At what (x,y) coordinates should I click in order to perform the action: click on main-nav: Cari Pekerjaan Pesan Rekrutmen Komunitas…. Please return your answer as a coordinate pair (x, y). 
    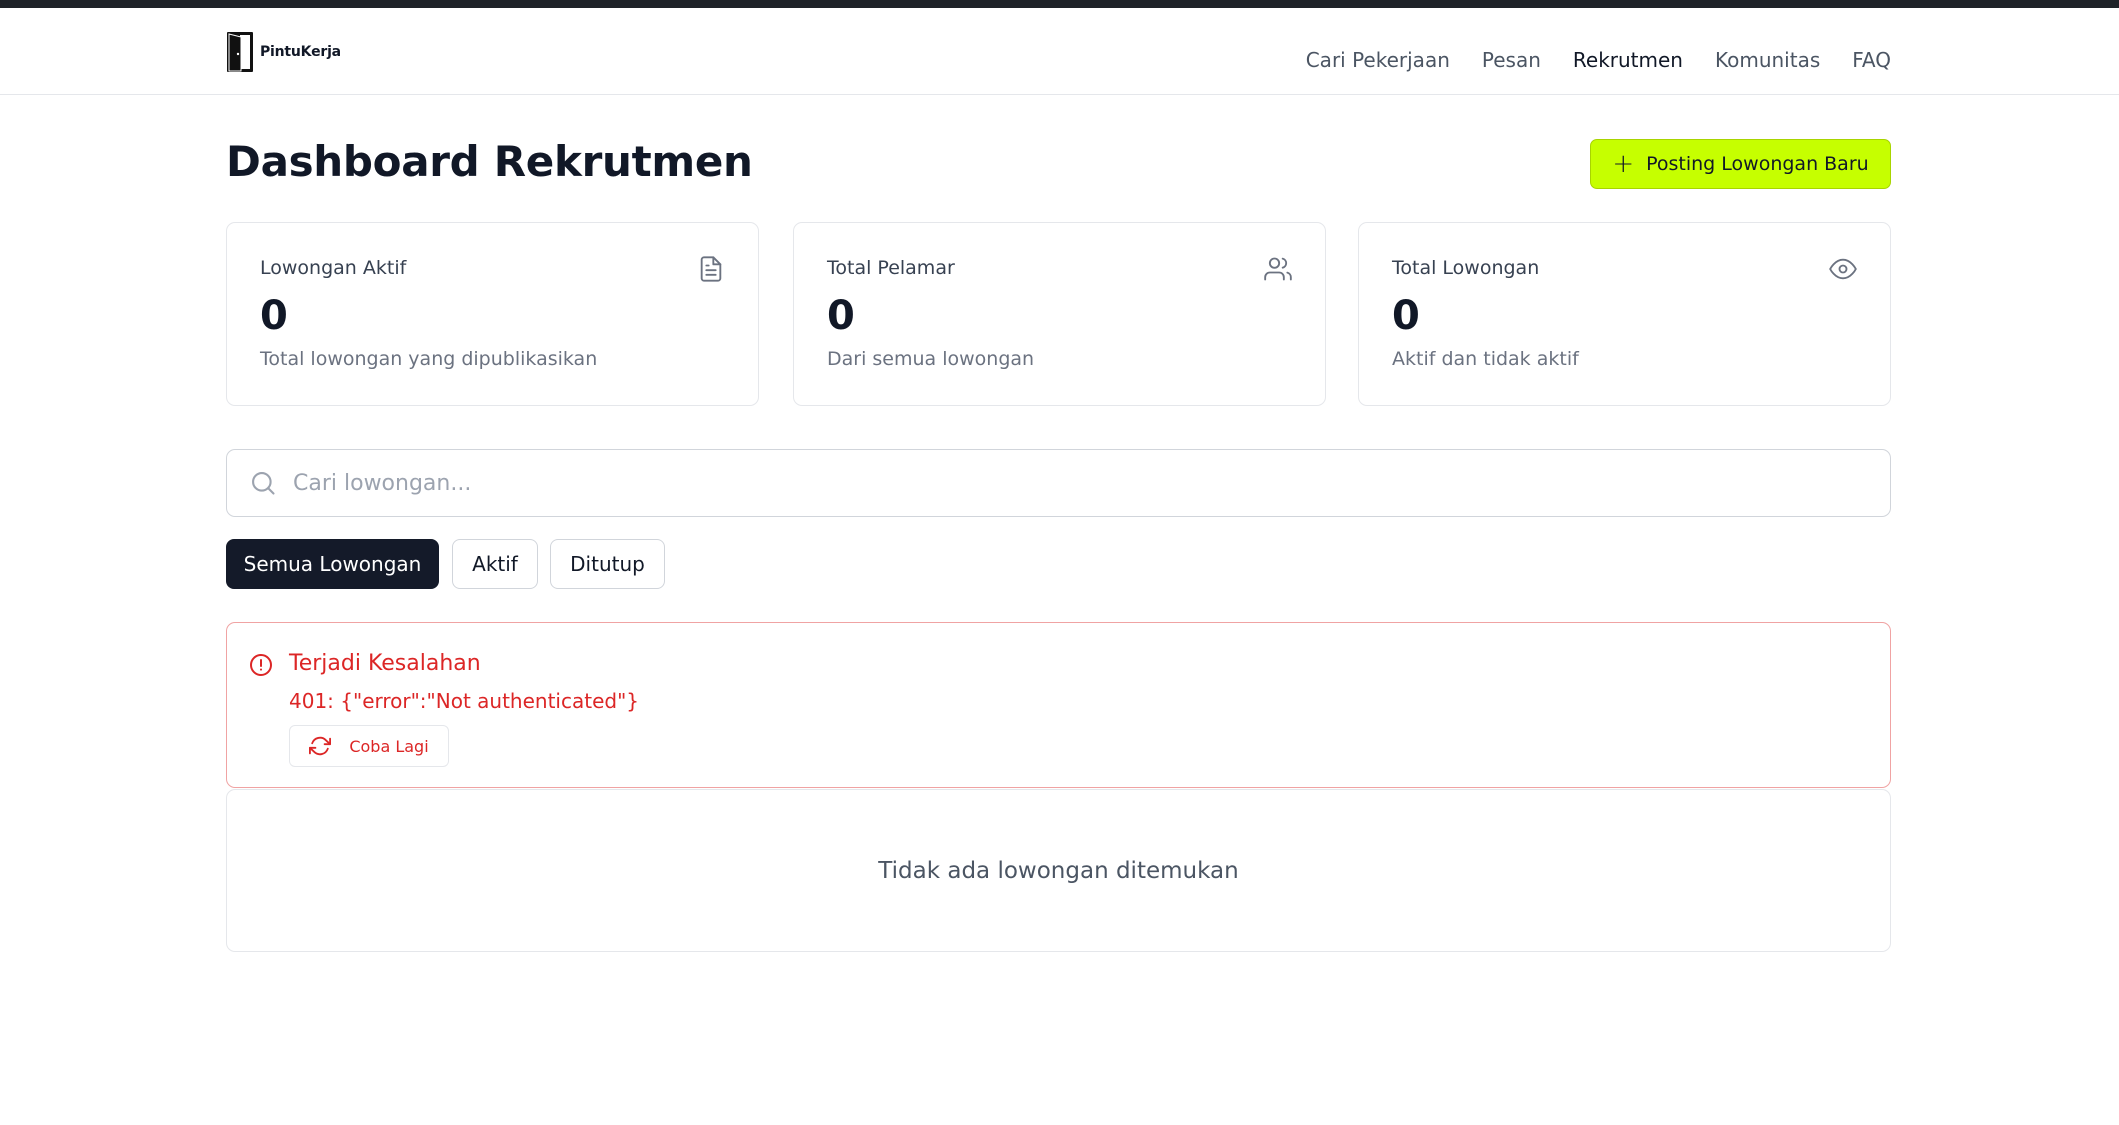
    Looking at the image, I should click on (1598, 59).